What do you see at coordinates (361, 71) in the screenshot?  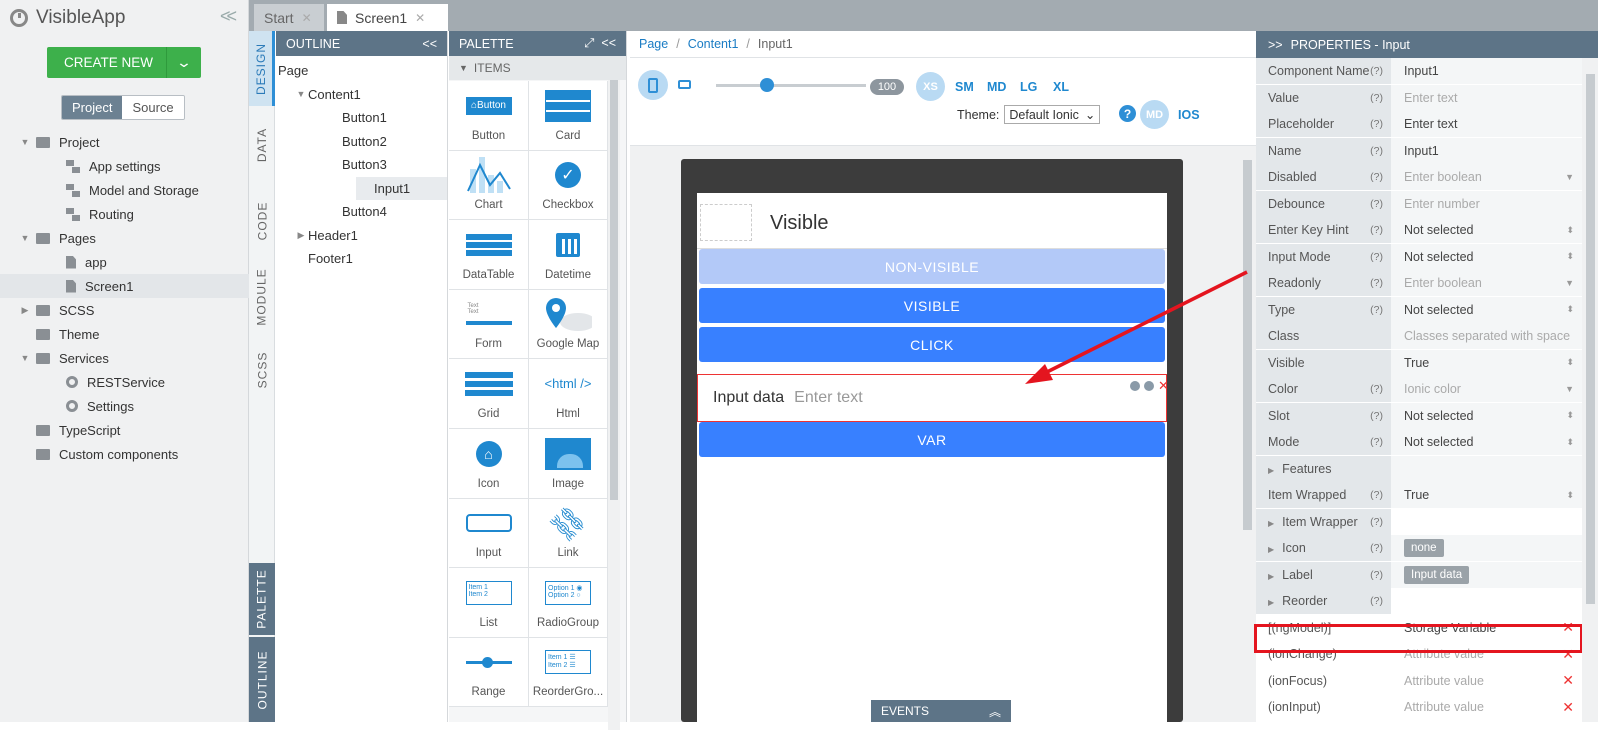 I see `outline-item: Page` at bounding box center [361, 71].